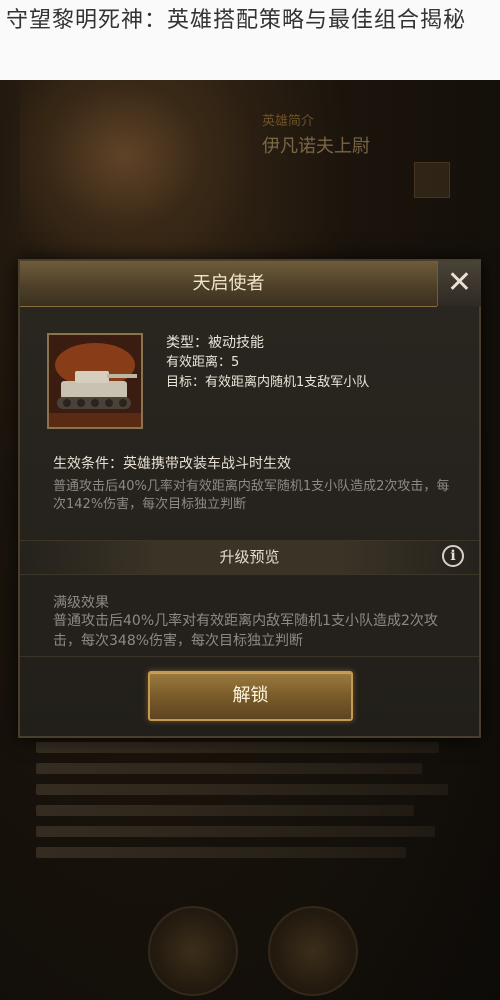 This screenshot has height=1000, width=500. I want to click on hero-name: 伊凡诺夫上尉, so click(316, 146).